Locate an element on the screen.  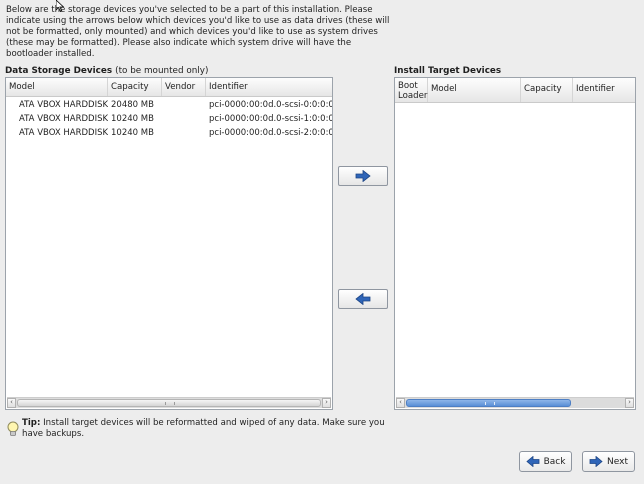
lightbulb-icon is located at coordinates (13, 428).